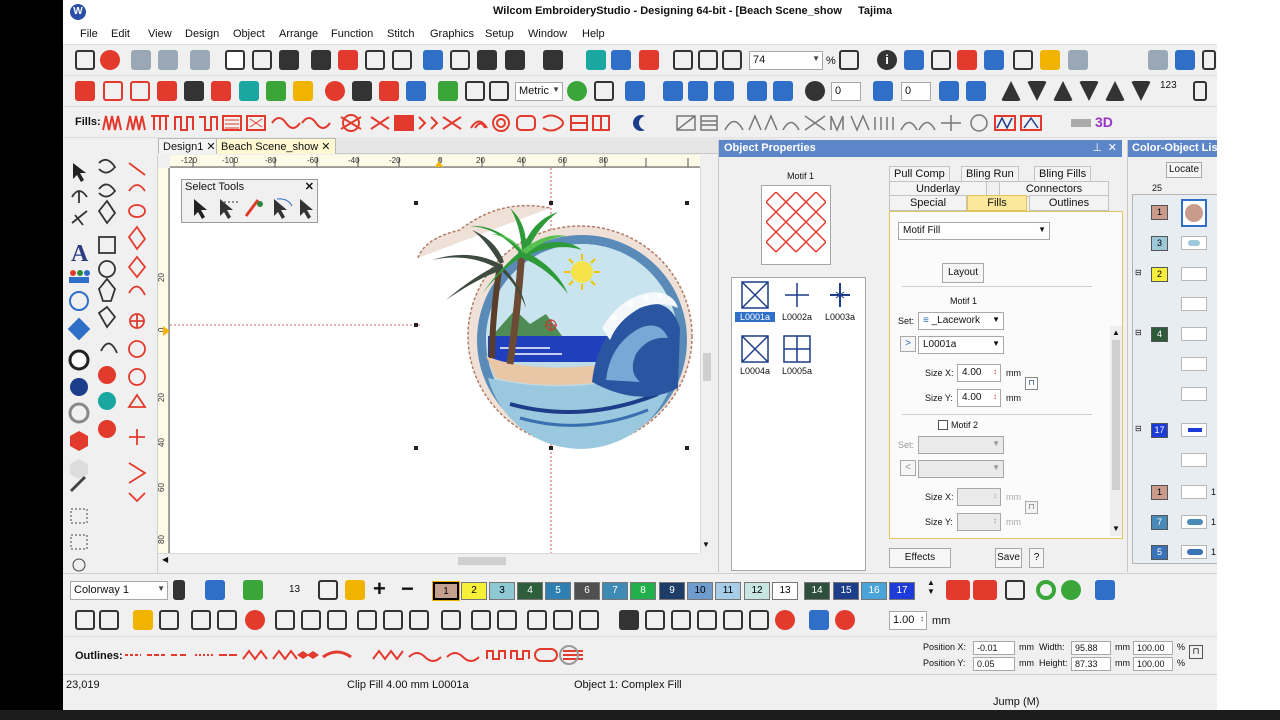  I want to click on tatami-icon, so click(113, 91).